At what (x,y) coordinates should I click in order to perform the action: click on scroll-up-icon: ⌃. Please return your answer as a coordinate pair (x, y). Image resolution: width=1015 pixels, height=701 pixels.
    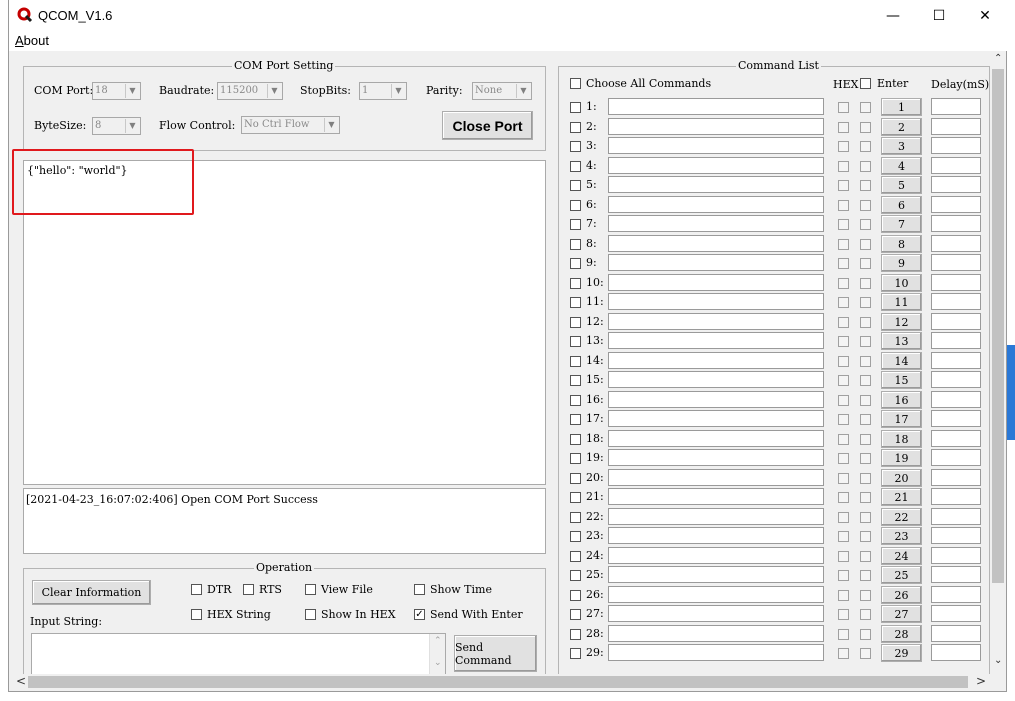
    Looking at the image, I should click on (438, 641).